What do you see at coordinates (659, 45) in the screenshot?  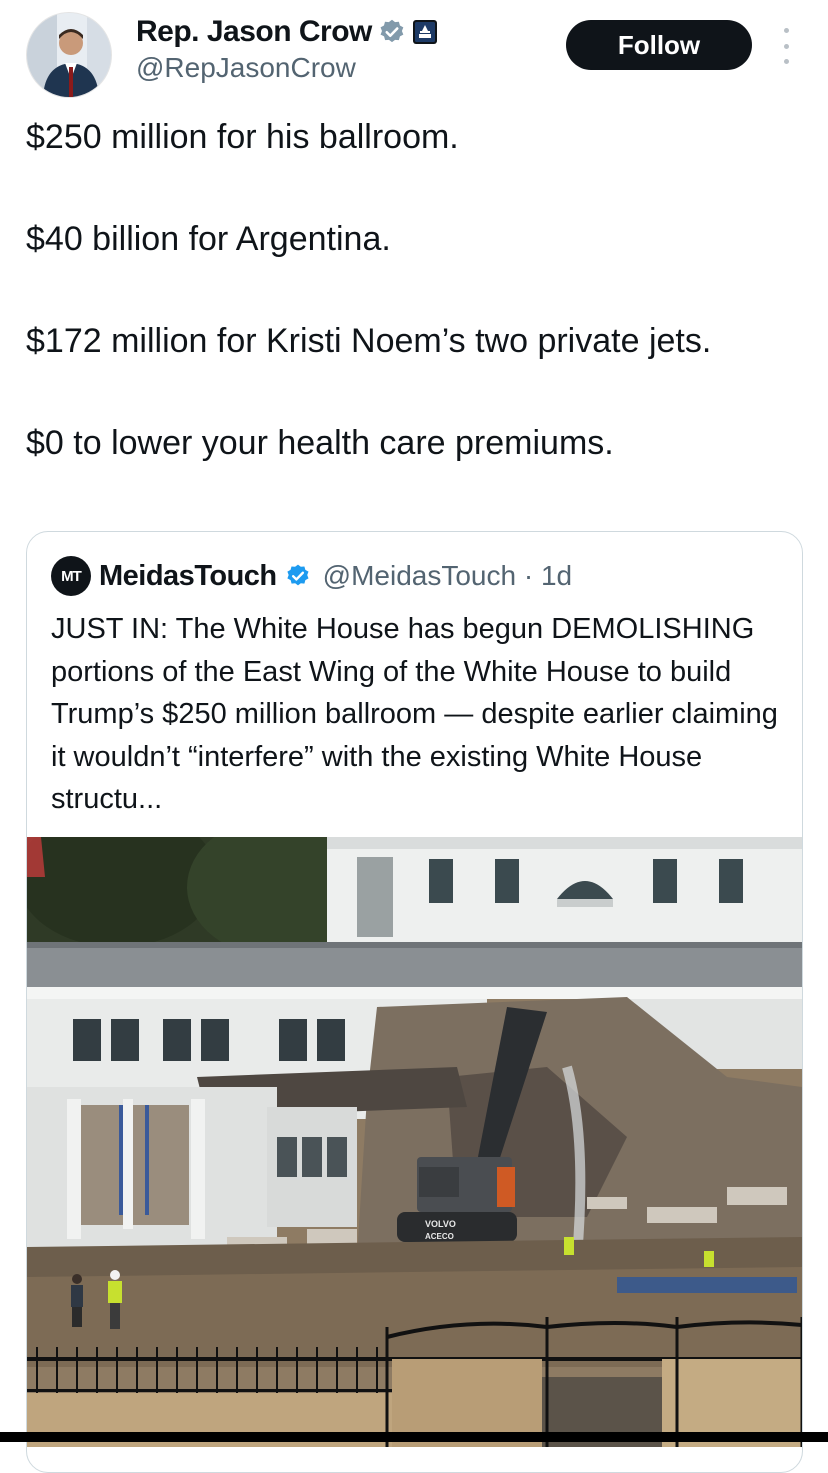 I see `follow-button: Follow` at bounding box center [659, 45].